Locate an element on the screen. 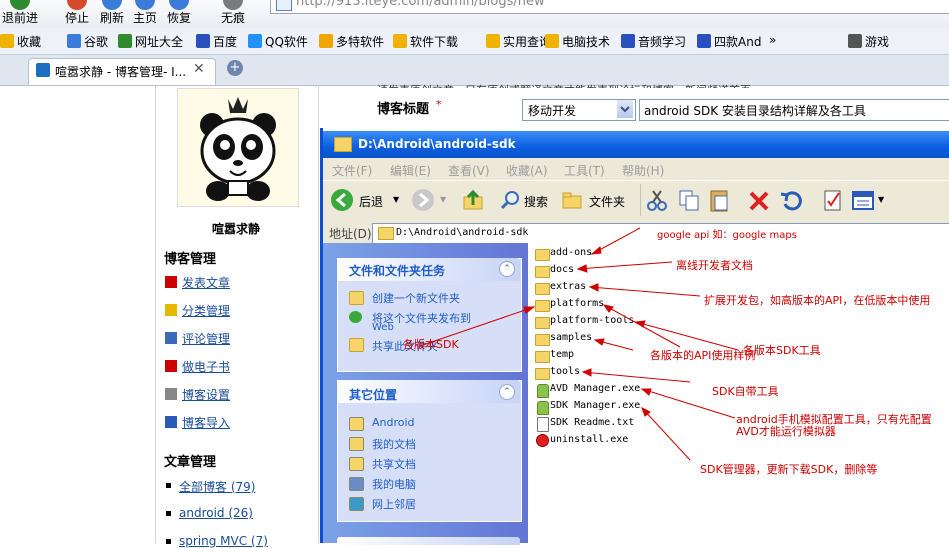 The width and height of the screenshot is (949, 548). note-avd: android手机模拟配置工具，只有先配置AVD才能运行模拟器 is located at coordinates (834, 425).